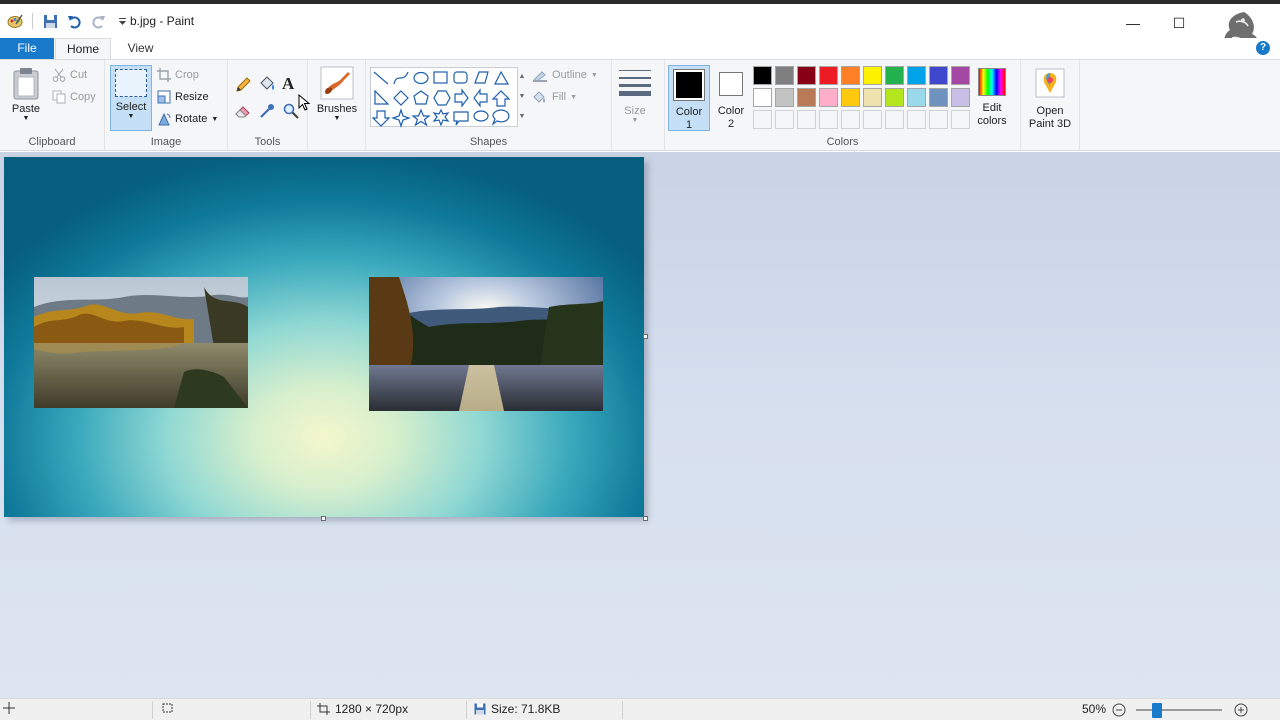 The image size is (1280, 720). Describe the element at coordinates (1241, 710) in the screenshot. I see `zoom-in-icon` at that location.